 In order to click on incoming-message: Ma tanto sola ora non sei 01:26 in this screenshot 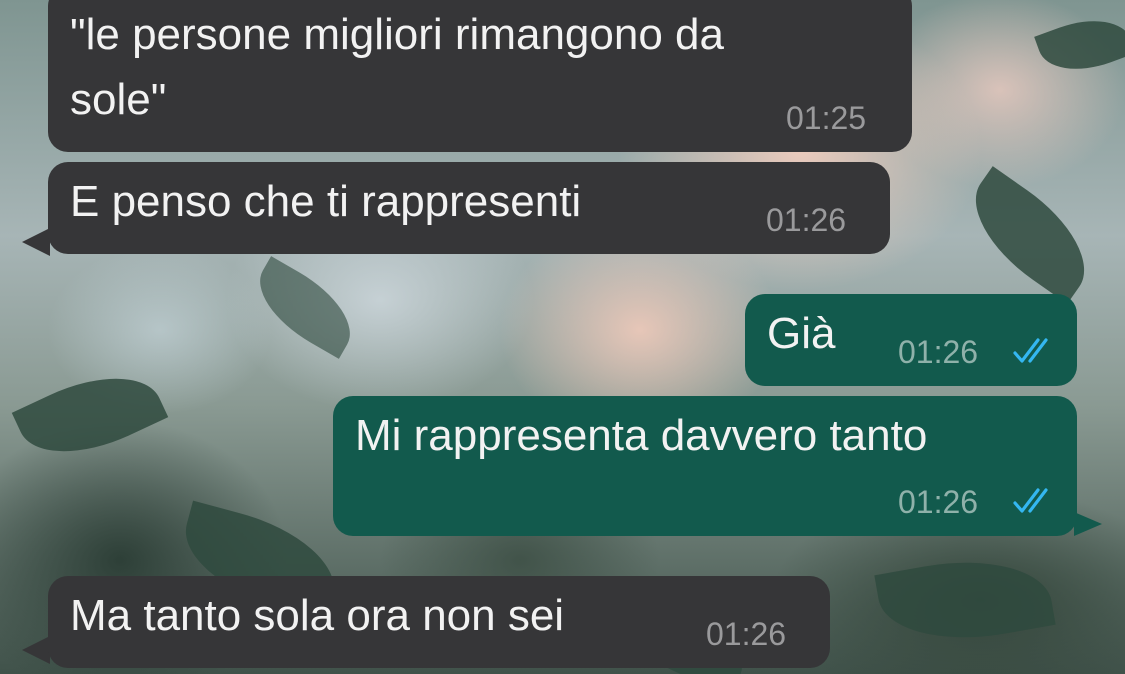, I will do `click(439, 622)`.